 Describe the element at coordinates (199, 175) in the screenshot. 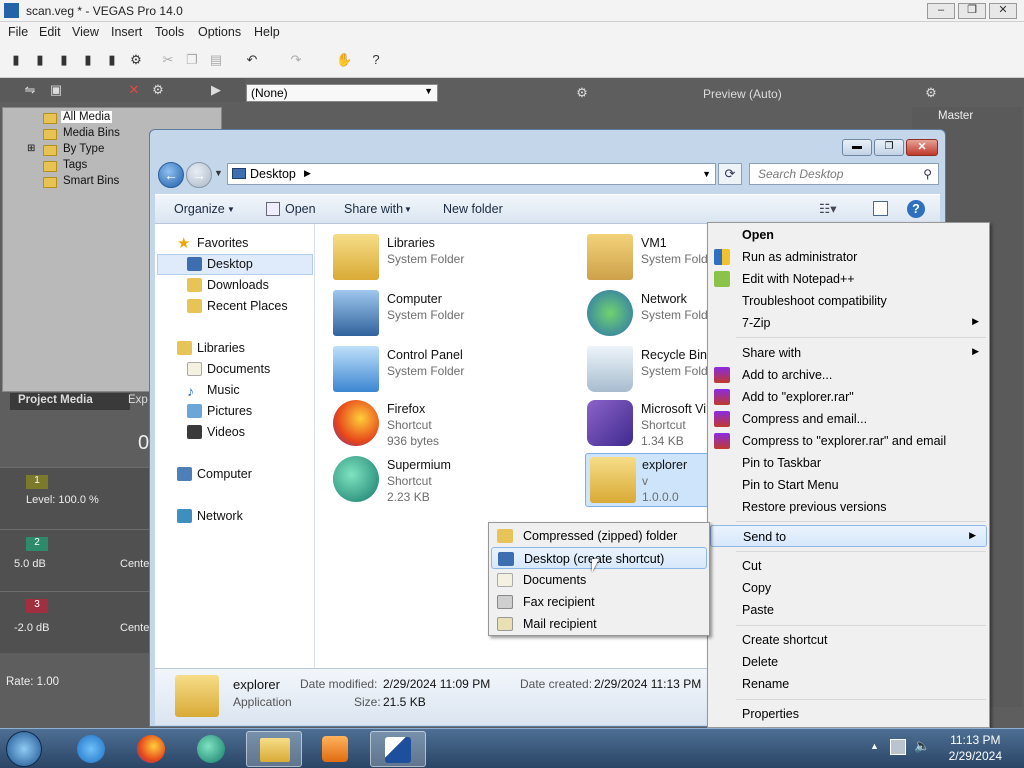

I see `forward-button: →` at that location.